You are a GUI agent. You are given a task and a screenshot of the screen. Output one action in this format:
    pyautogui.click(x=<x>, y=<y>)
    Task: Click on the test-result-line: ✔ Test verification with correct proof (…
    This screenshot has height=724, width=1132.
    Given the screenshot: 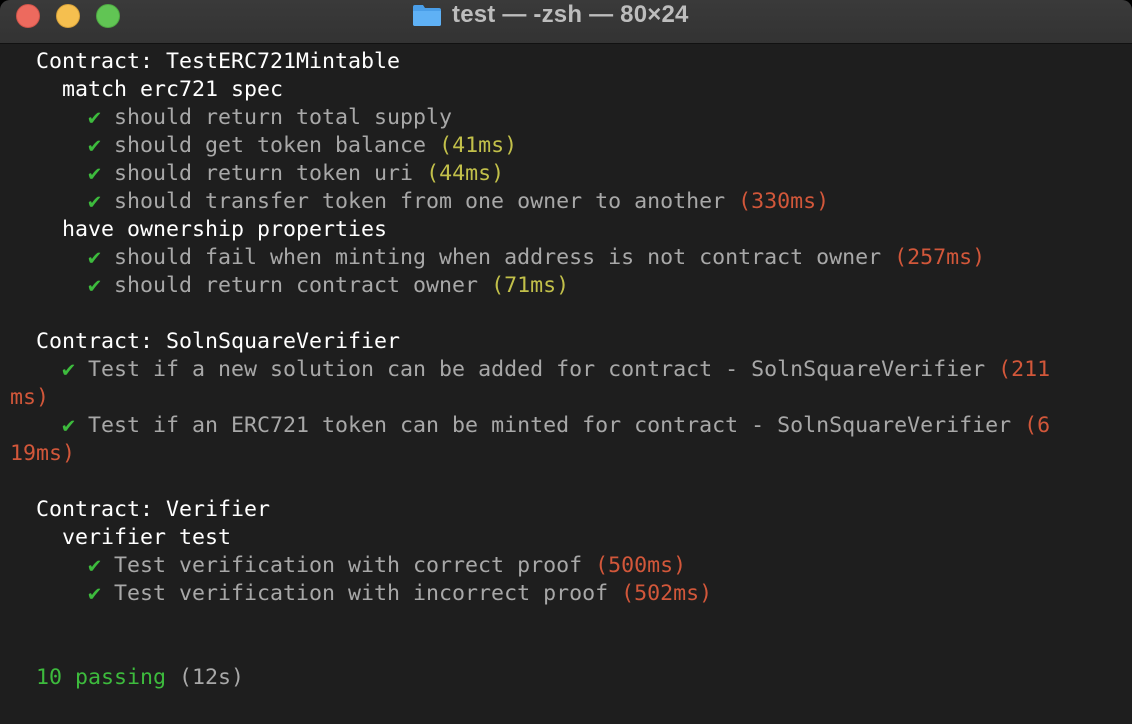 What is the action you would take?
    pyautogui.click(x=348, y=566)
    